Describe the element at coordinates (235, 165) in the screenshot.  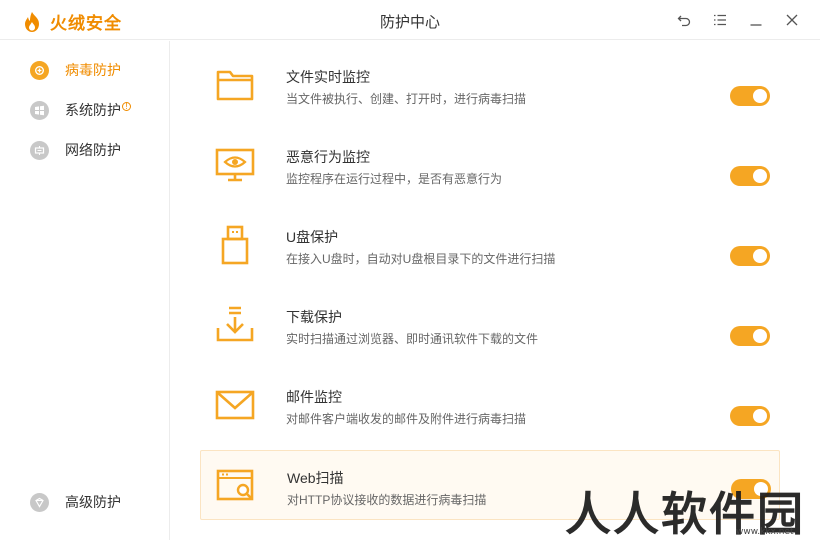
I see `monitor-eye-icon` at that location.